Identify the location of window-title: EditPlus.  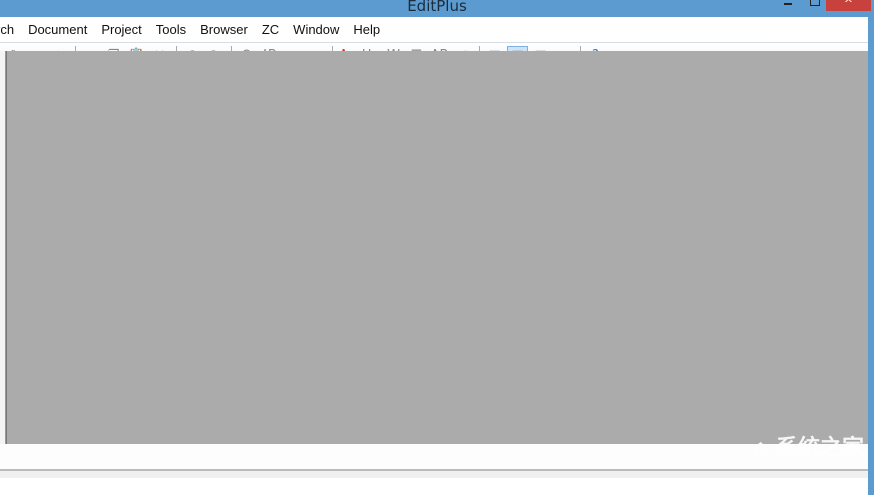
(437, 7).